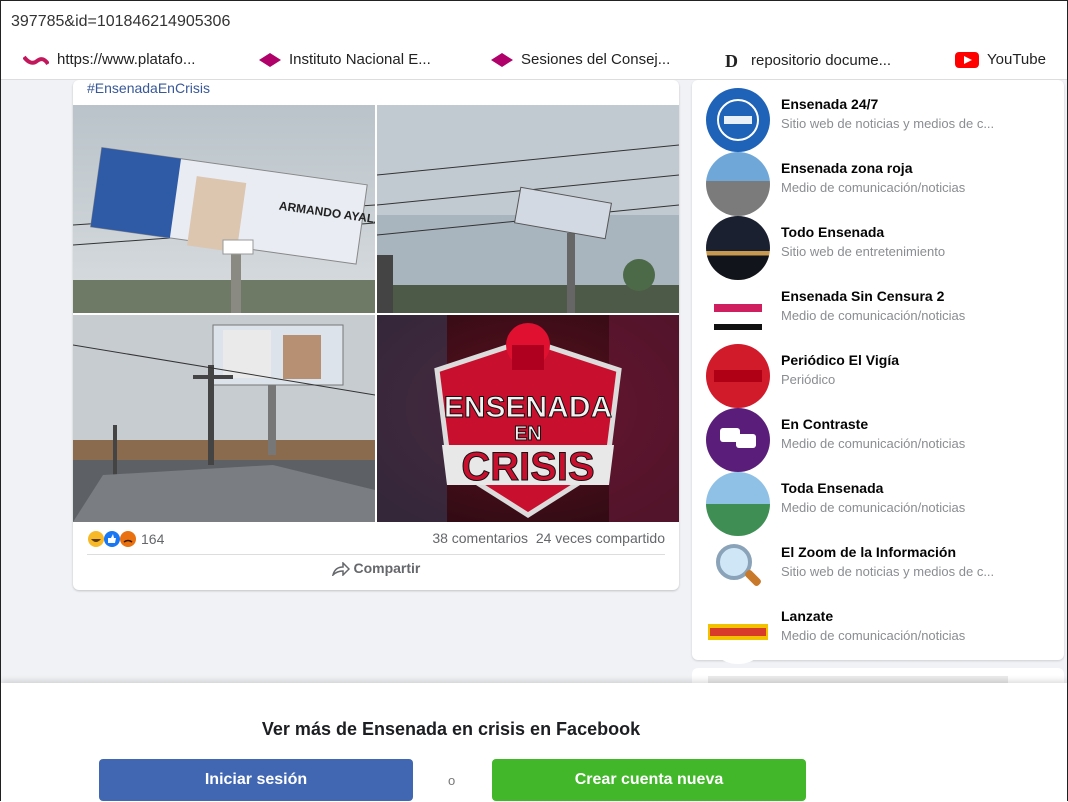 This screenshot has width=1068, height=802. I want to click on wave-icon, so click(36, 60).